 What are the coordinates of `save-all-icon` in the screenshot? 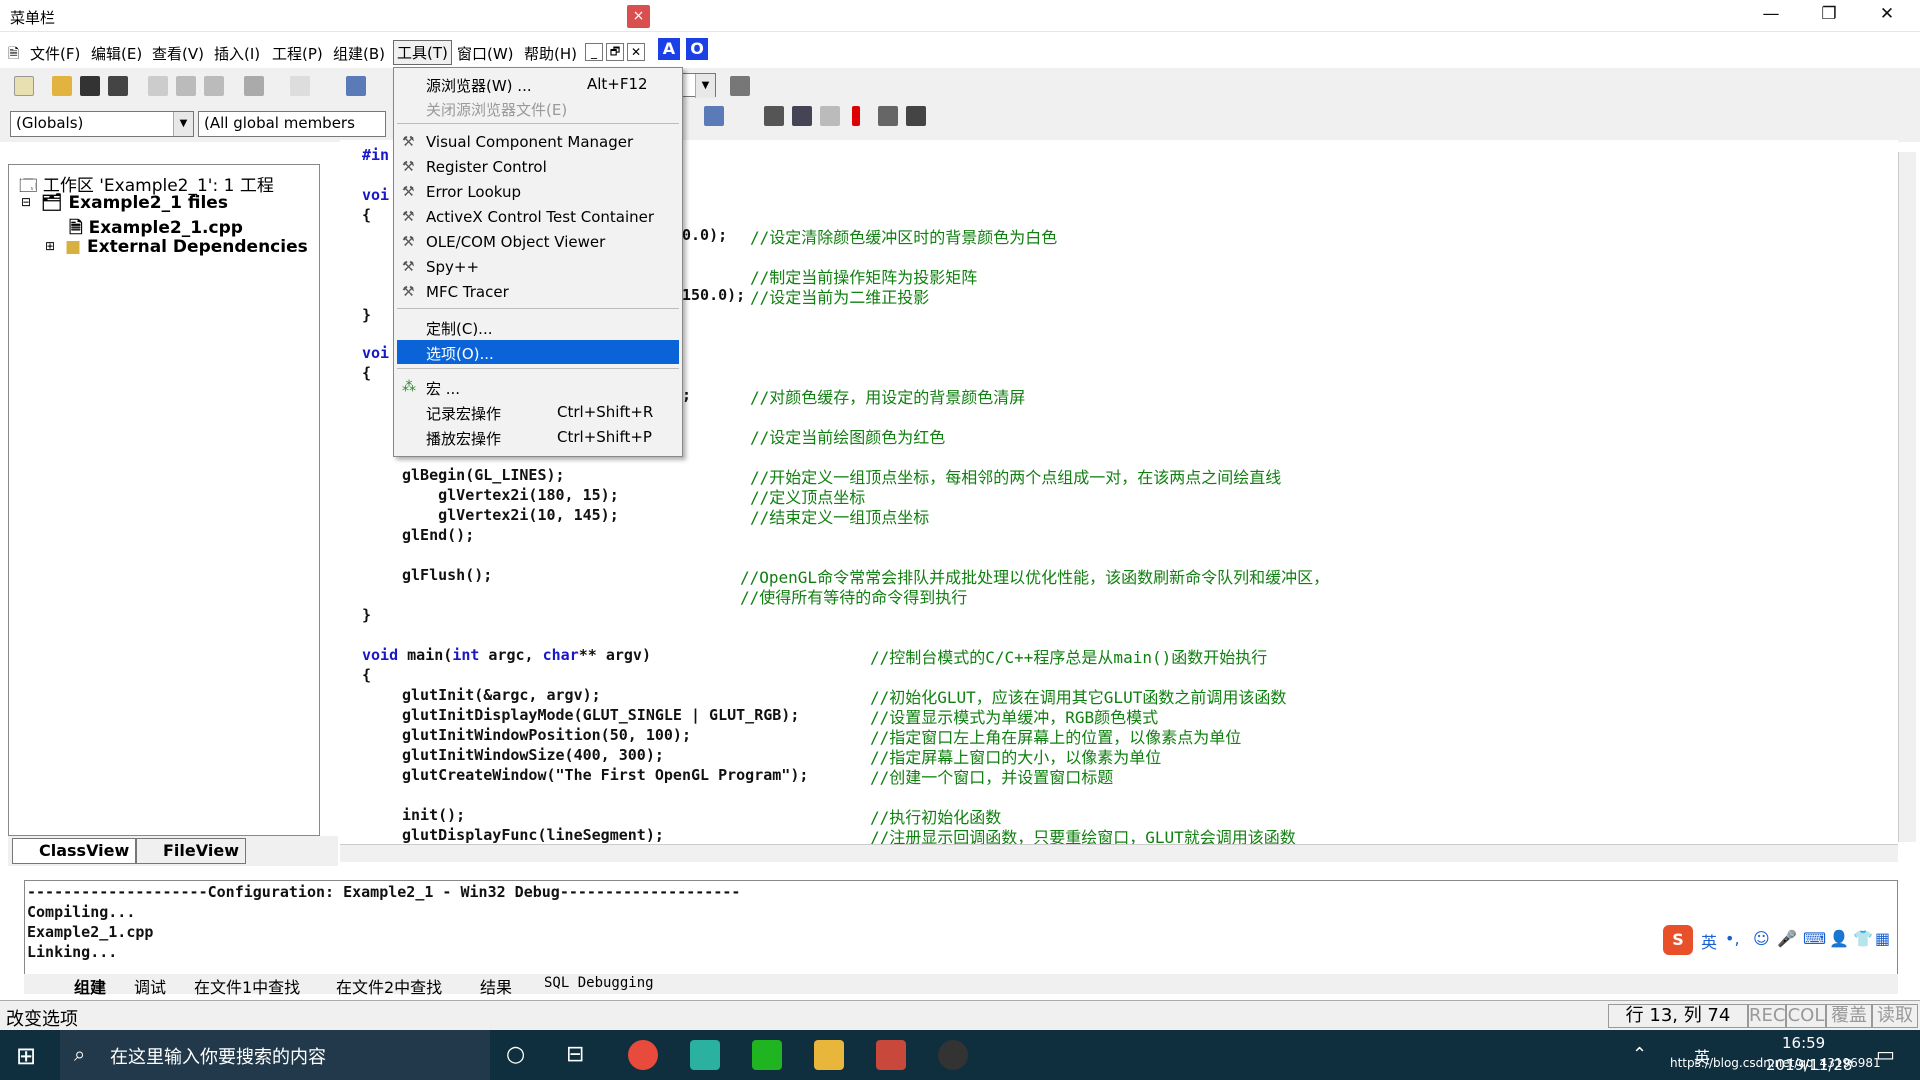 It's located at (118, 86).